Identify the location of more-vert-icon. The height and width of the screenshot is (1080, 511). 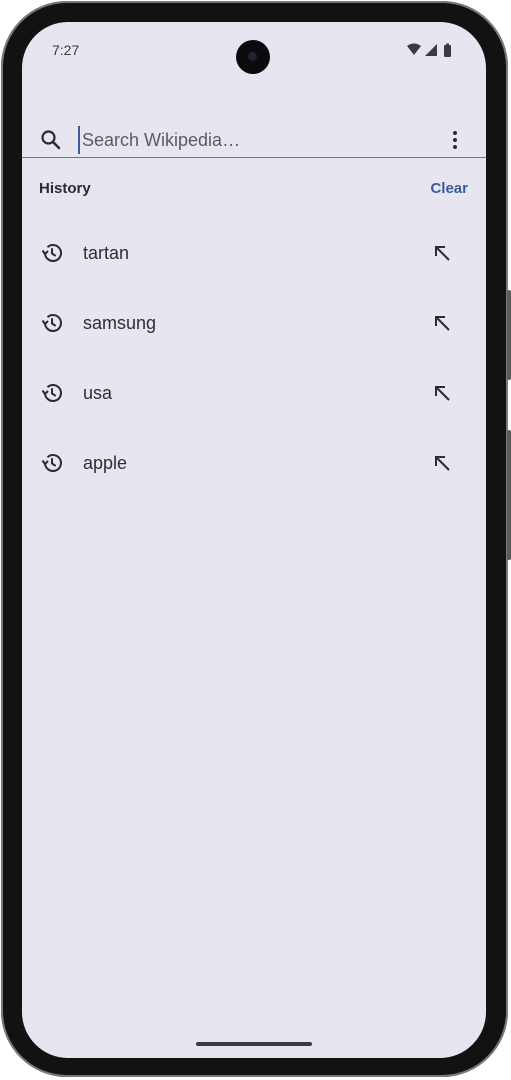
(455, 140).